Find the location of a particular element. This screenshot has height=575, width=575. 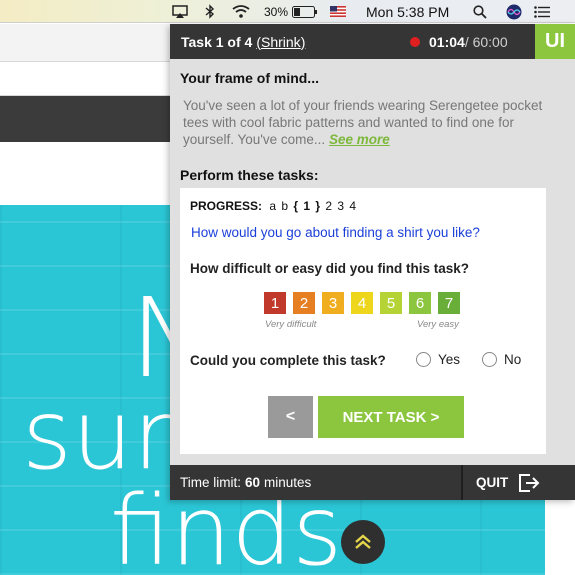

battery-percent: 30% is located at coordinates (276, 11).